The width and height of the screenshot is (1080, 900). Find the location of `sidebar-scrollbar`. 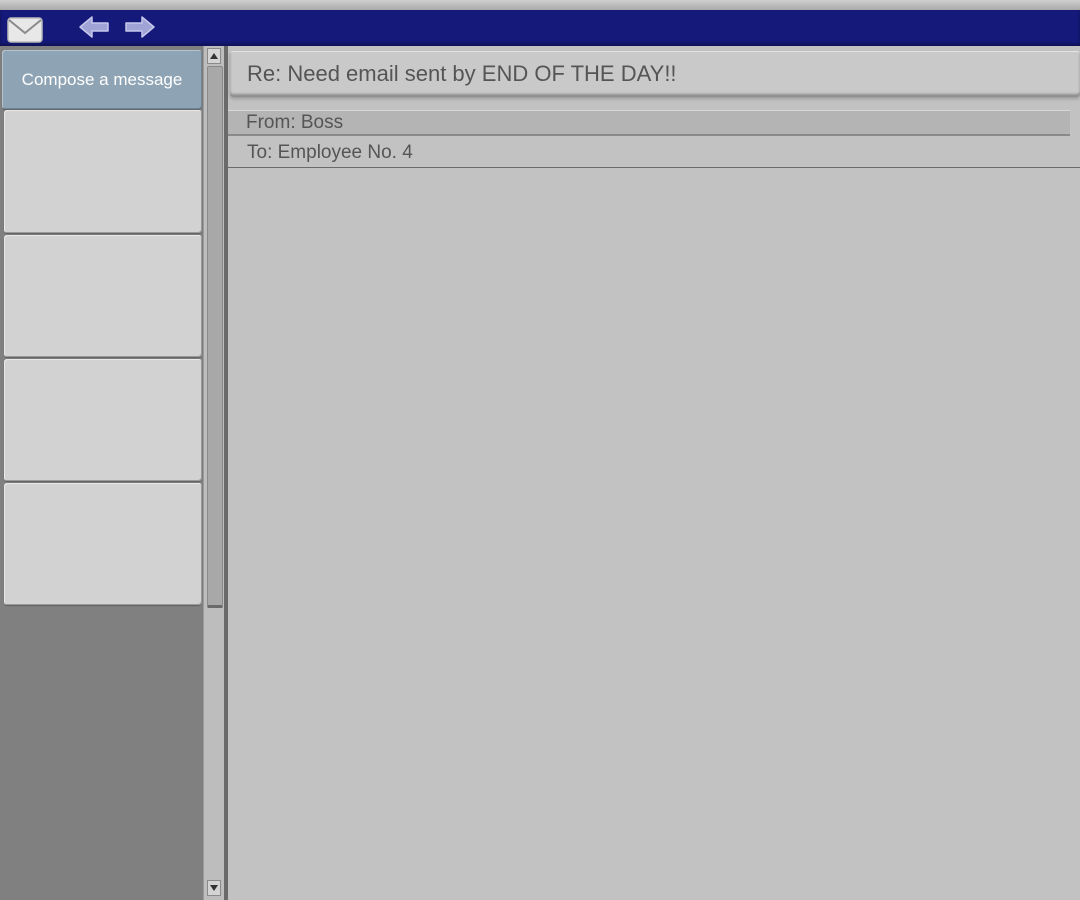

sidebar-scrollbar is located at coordinates (213, 473).